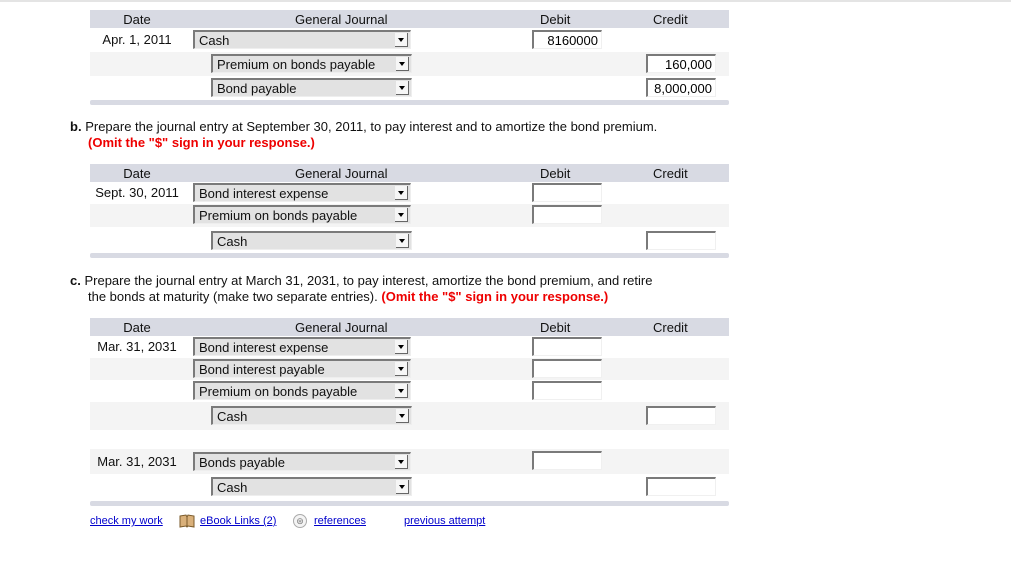  What do you see at coordinates (242, 462) in the screenshot?
I see `account-value: Bonds payable` at bounding box center [242, 462].